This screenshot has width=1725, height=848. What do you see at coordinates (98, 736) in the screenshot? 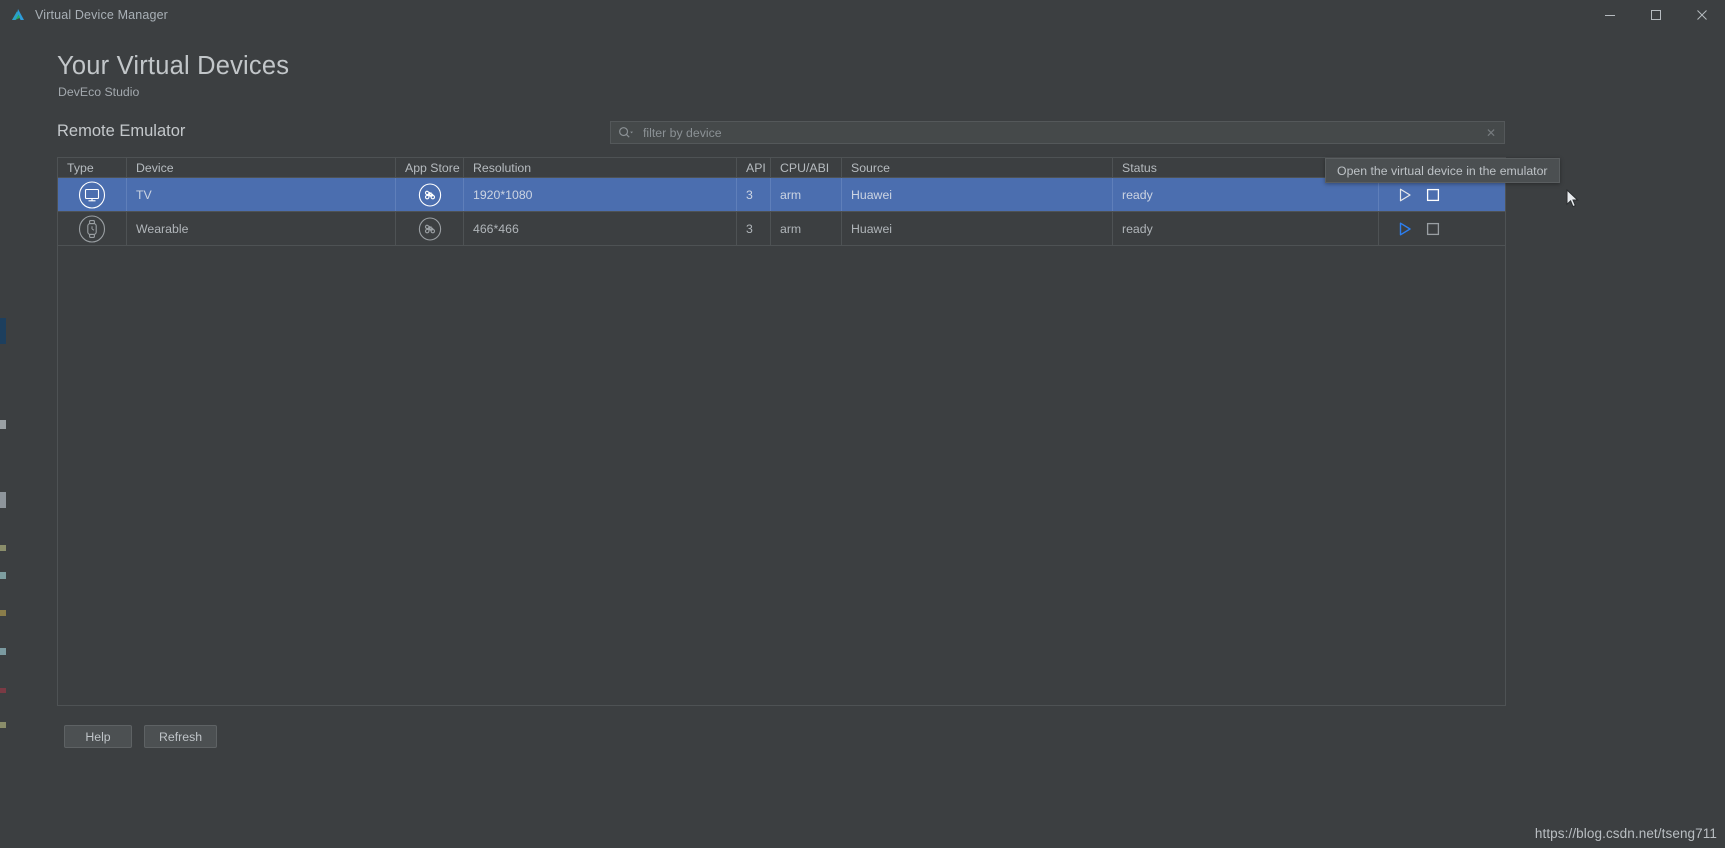
I see `help-button: Help` at bounding box center [98, 736].